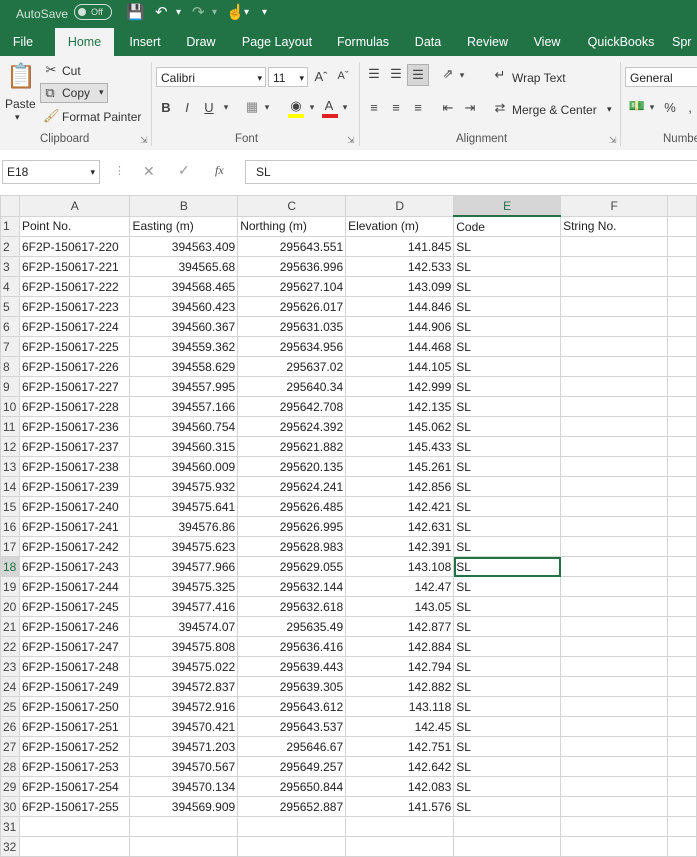  Describe the element at coordinates (74, 506) in the screenshot. I see `cell: 6F2P-150617-240` at that location.